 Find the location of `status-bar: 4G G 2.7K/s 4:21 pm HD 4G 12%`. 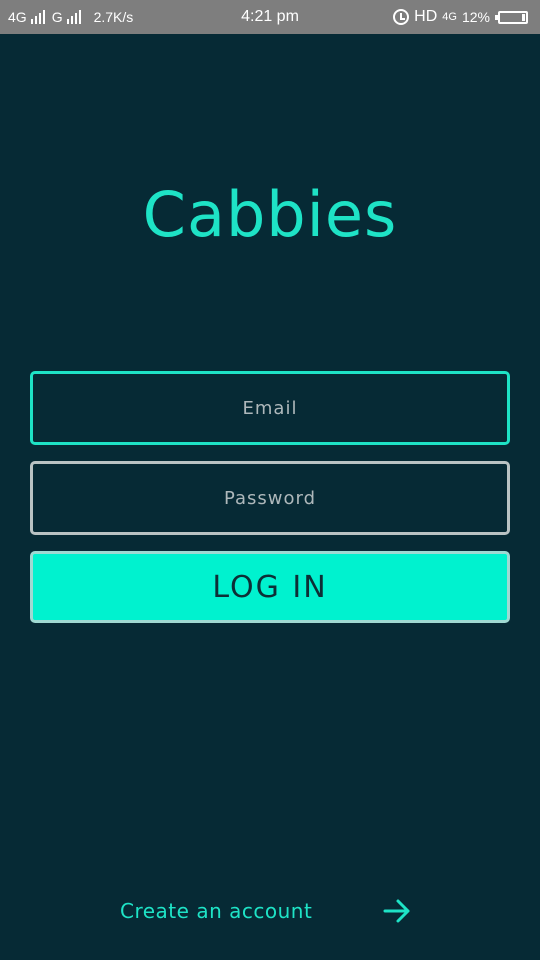

status-bar: 4G G 2.7K/s 4:21 pm HD 4G 12% is located at coordinates (270, 17).